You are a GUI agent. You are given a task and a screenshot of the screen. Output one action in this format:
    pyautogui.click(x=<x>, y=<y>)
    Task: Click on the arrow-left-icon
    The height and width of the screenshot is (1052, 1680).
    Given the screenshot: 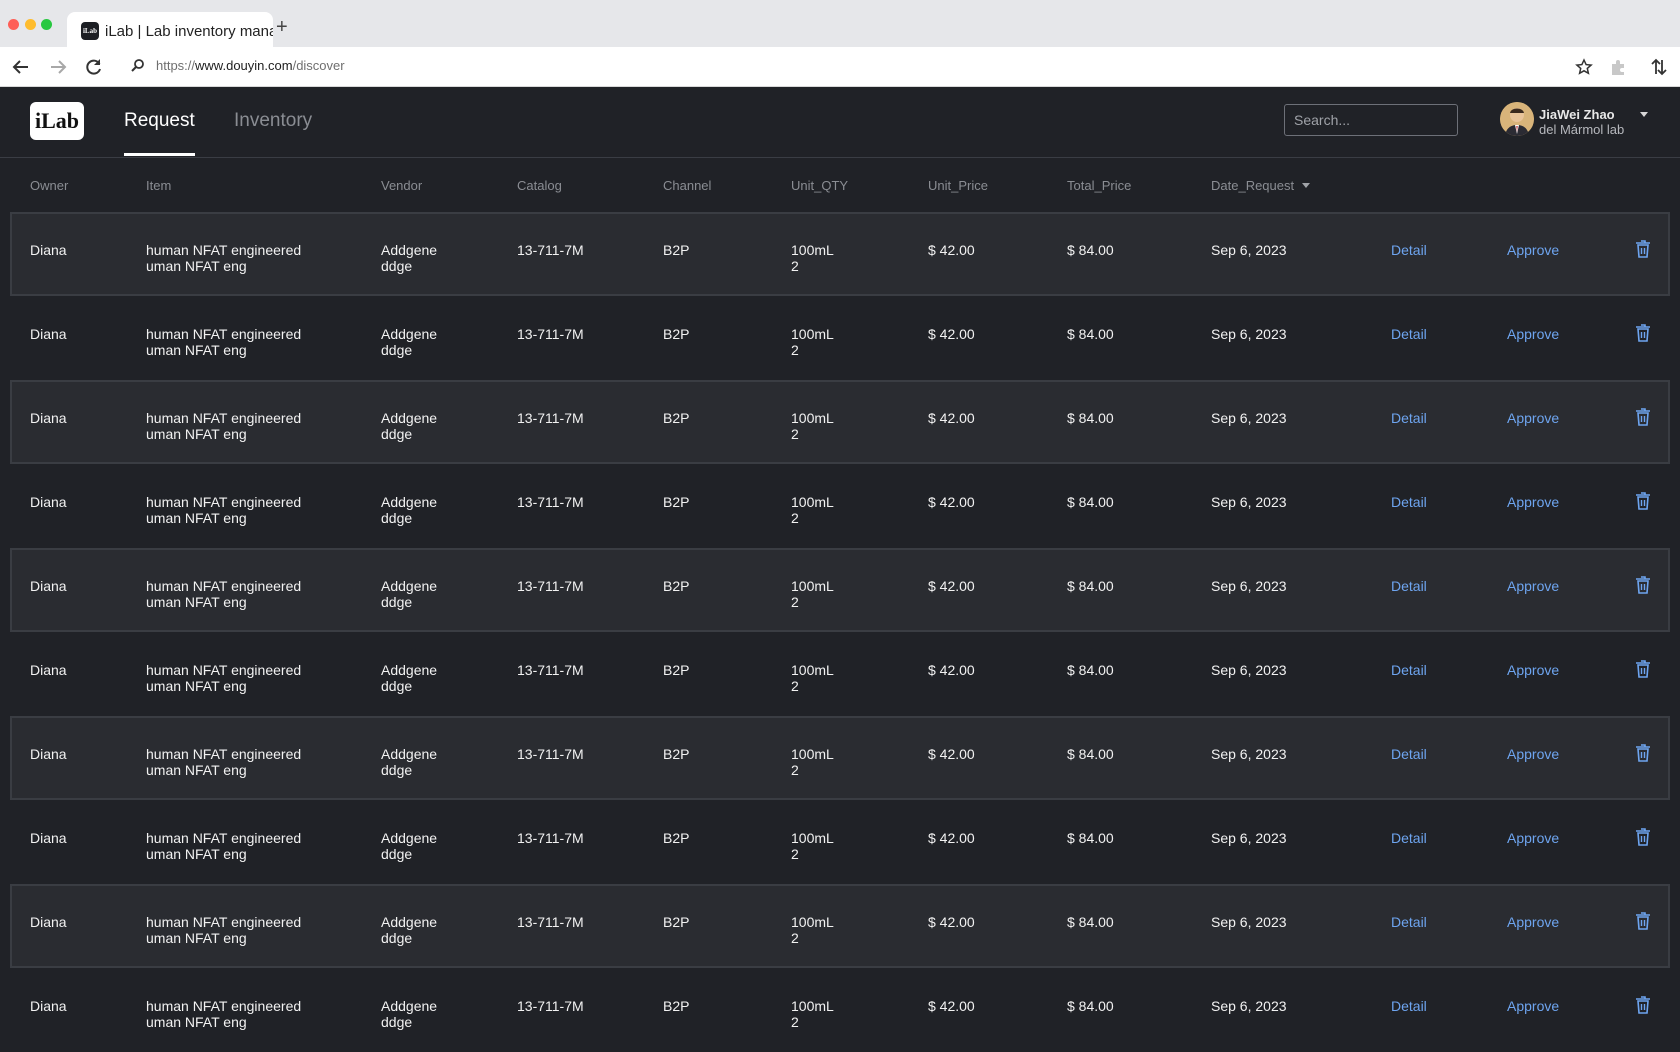 What is the action you would take?
    pyautogui.click(x=21, y=67)
    